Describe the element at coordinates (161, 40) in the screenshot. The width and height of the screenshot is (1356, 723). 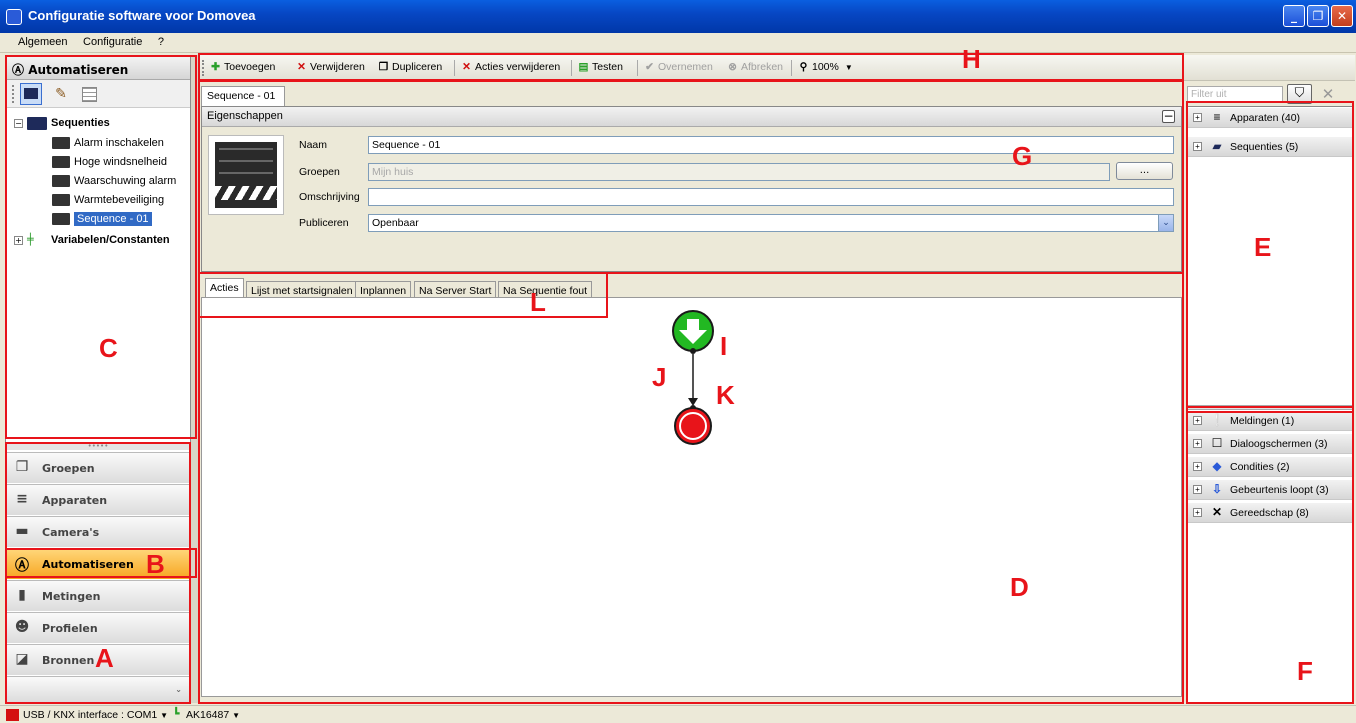
I see `menu-help: ?` at that location.